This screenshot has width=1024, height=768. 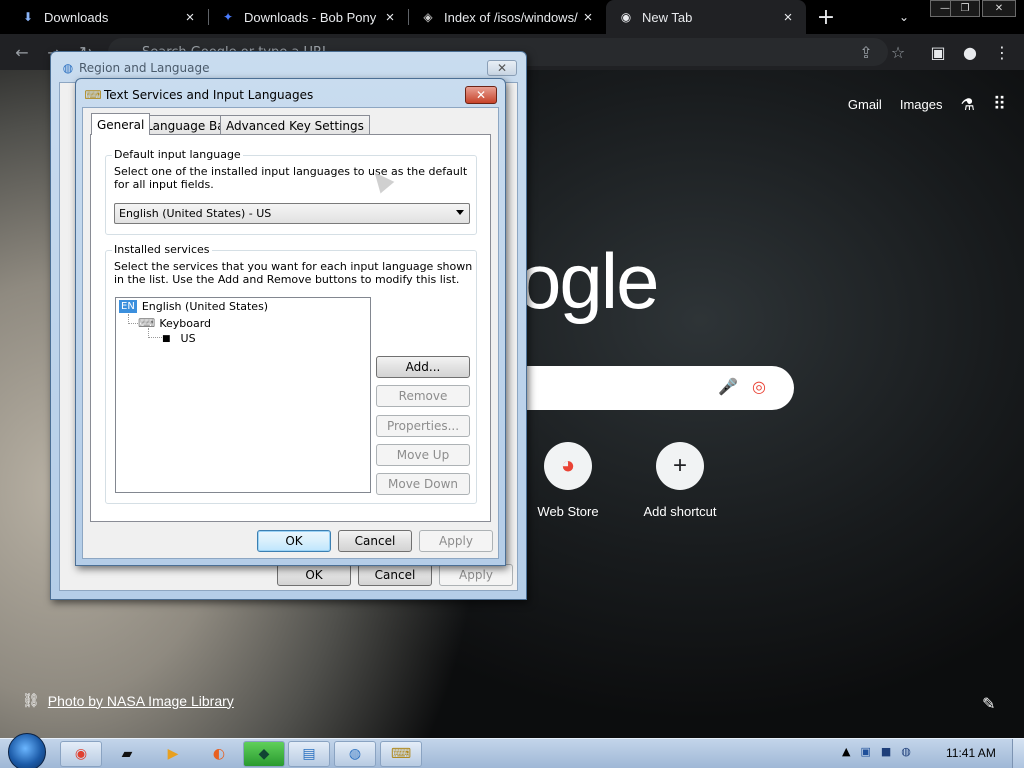 I want to click on tab-search-icon: ⌄, so click(x=904, y=17).